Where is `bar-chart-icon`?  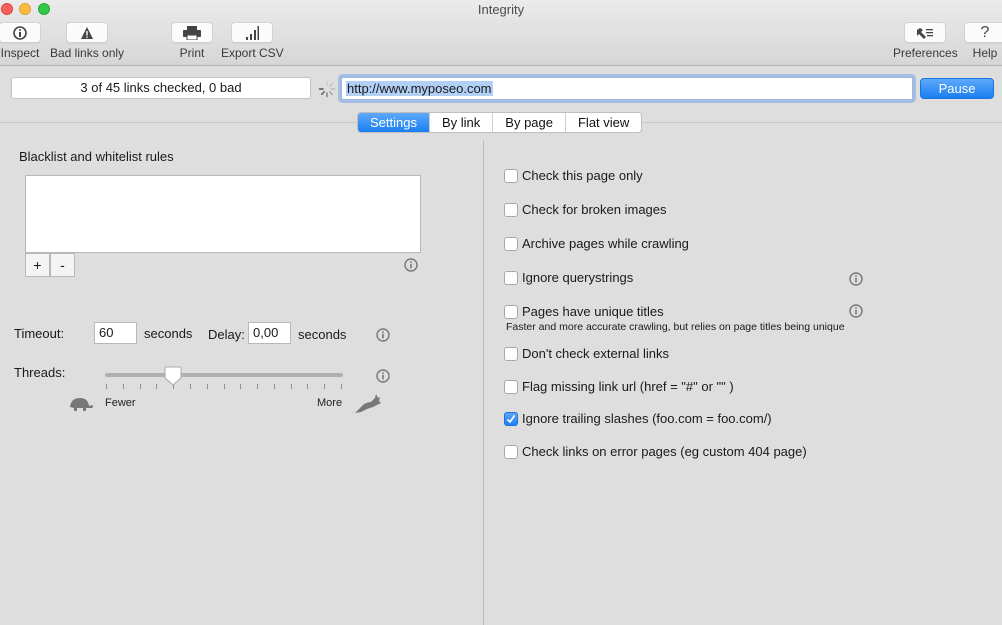
bar-chart-icon is located at coordinates (253, 32).